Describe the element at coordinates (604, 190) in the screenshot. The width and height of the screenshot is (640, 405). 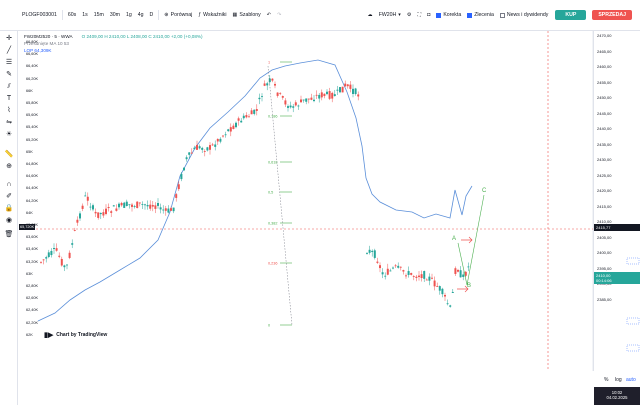
I see `right-scale-tick: 2420,00` at that location.